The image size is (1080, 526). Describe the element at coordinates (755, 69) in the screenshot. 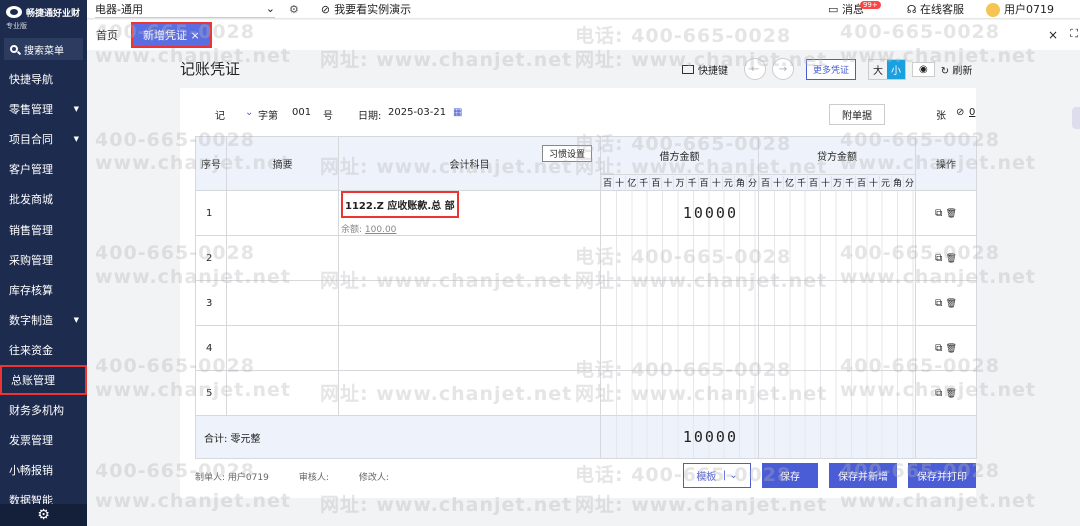

I see `prev-voucher-button: ←` at that location.